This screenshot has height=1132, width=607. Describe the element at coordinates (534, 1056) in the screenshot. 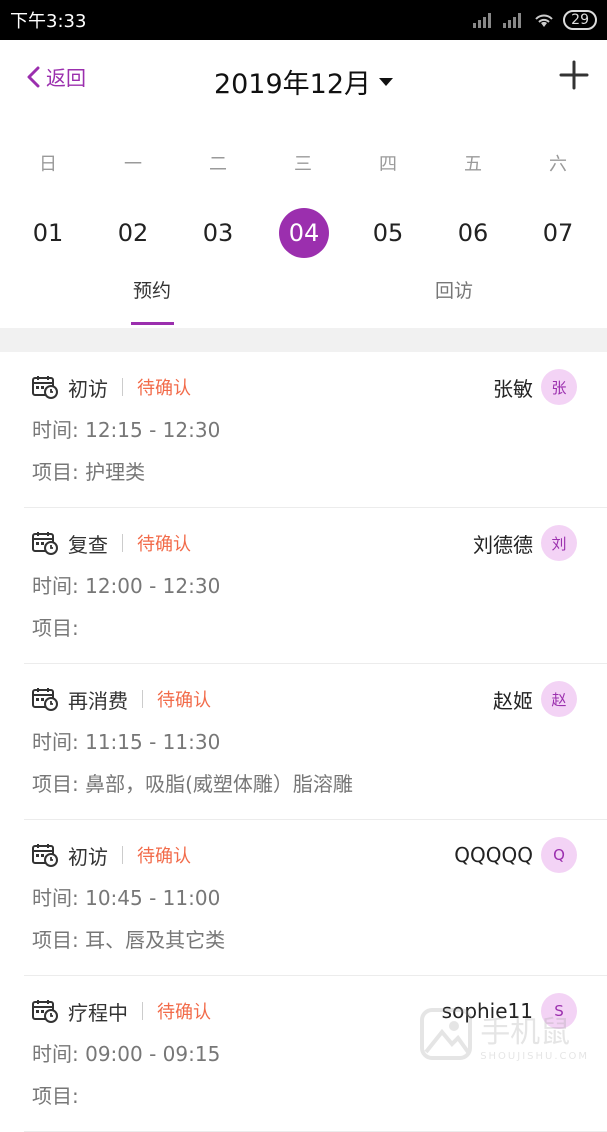

I see `watermark-sub: SHOUJISHU.COM` at that location.